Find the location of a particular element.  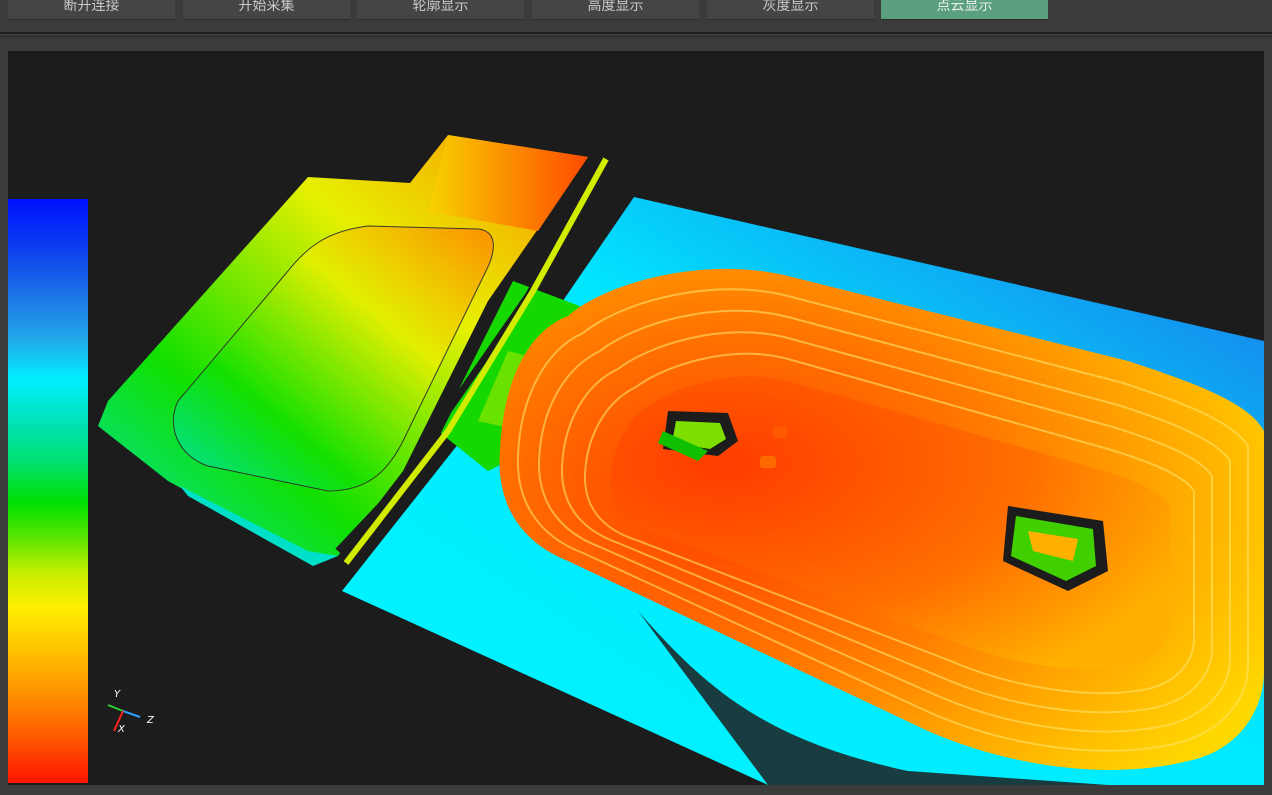

display-mode-toolbar: 断开连接 开始采集 轮廓显示 高度显示 灰度显示 点云显示 is located at coordinates (636, 18).